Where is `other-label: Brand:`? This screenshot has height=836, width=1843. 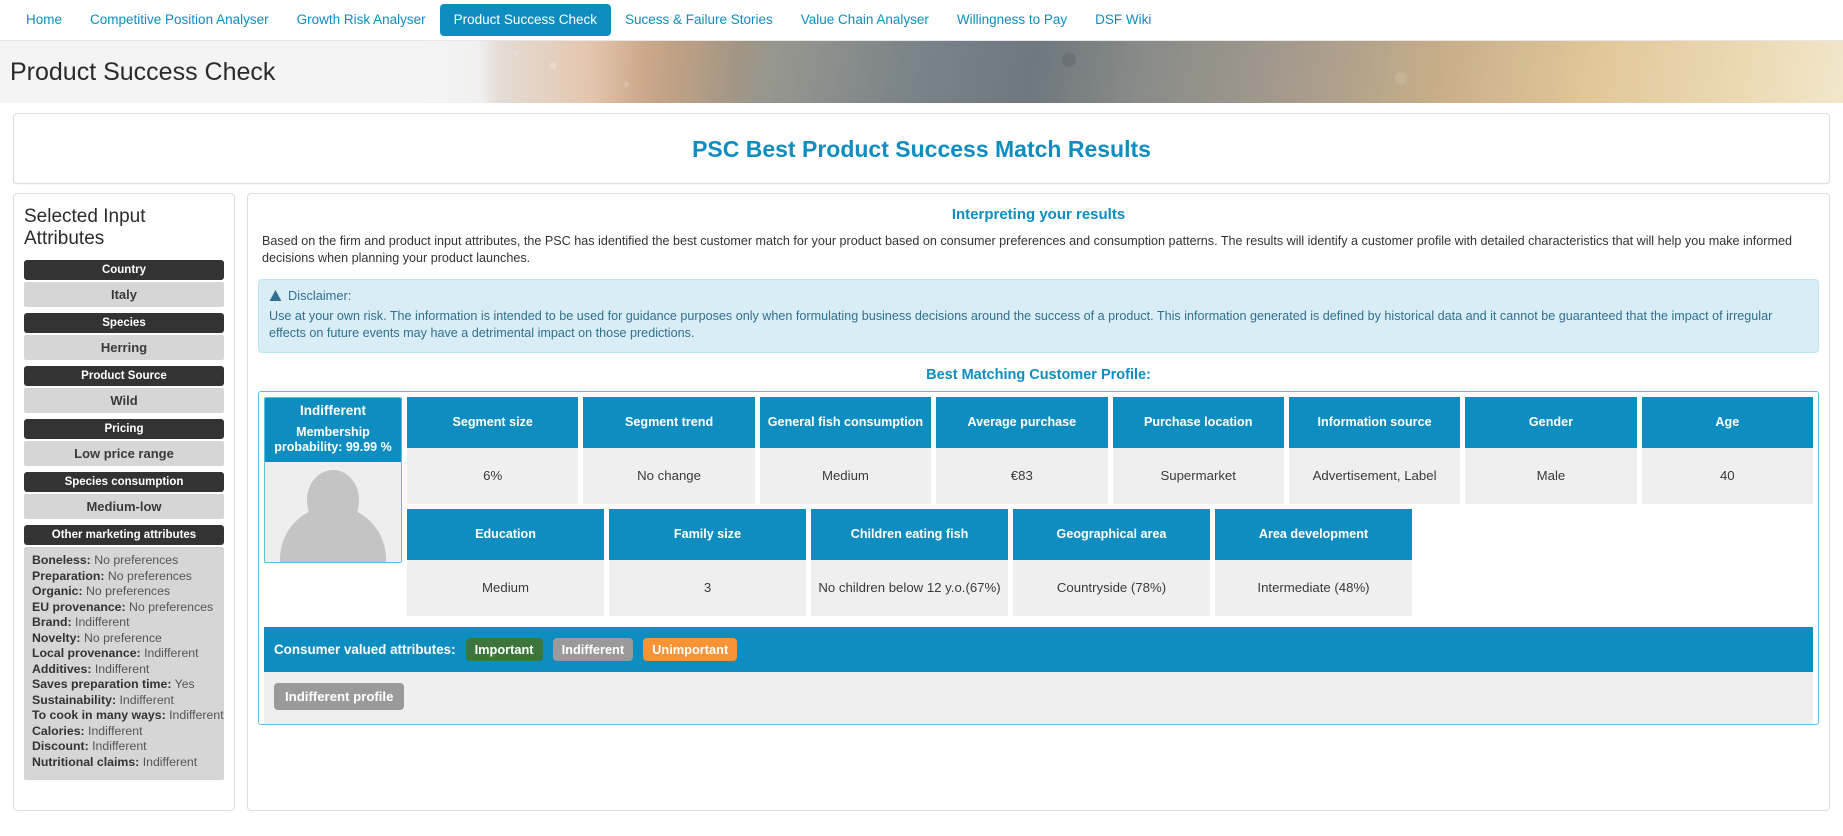
other-label: Brand: is located at coordinates (52, 622).